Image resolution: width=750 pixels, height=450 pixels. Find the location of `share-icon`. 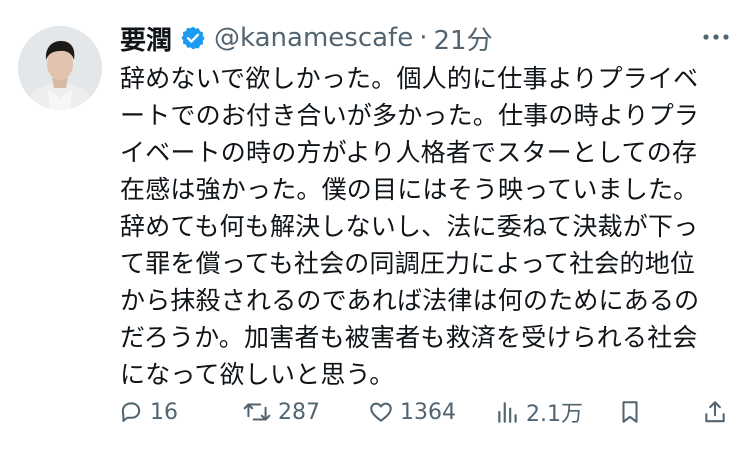

share-icon is located at coordinates (718, 412).